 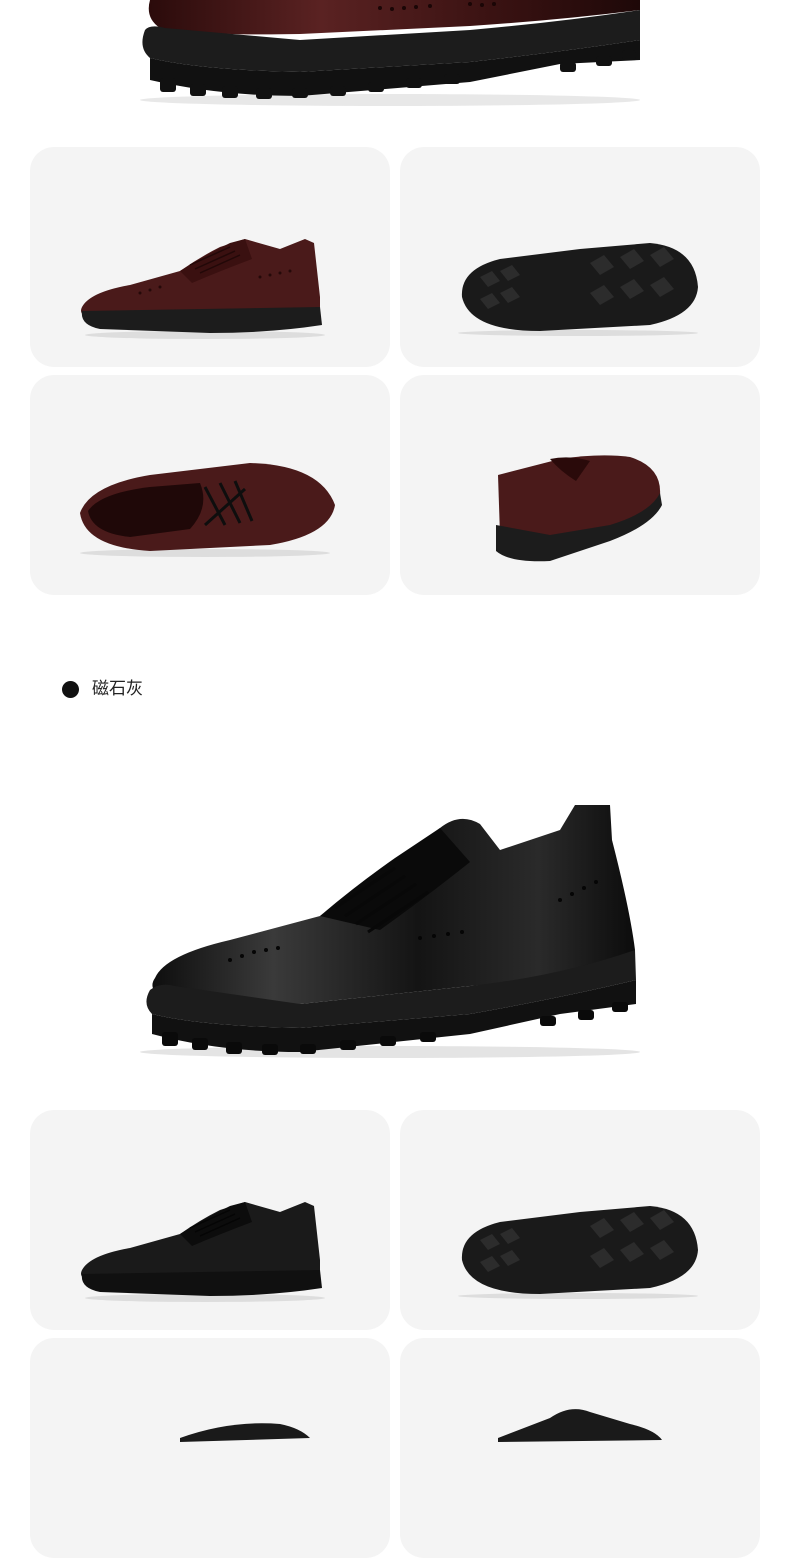 What do you see at coordinates (207, 510) in the screenshot?
I see `burgundy-top-view-image` at bounding box center [207, 510].